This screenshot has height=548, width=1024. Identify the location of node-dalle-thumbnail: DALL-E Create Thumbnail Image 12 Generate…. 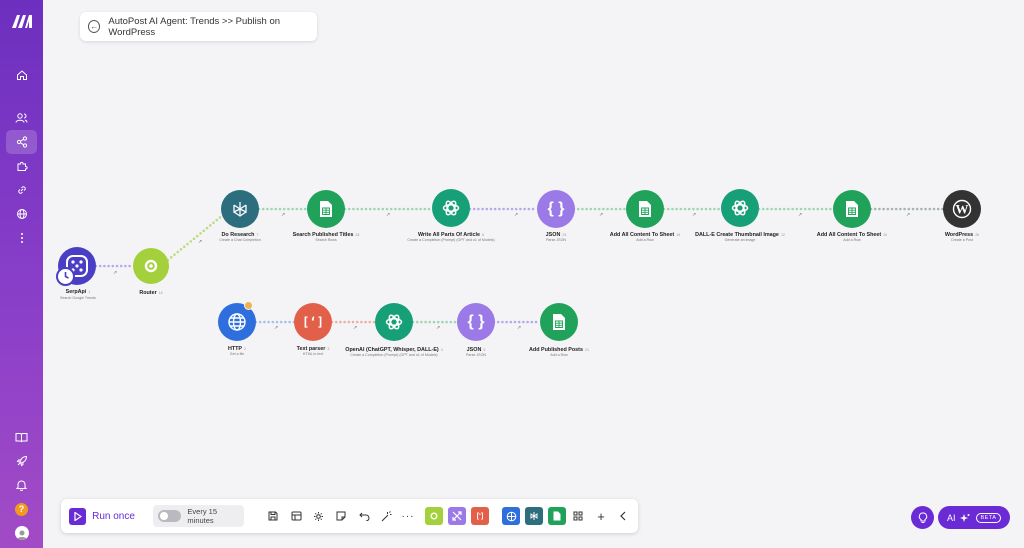
(740, 215).